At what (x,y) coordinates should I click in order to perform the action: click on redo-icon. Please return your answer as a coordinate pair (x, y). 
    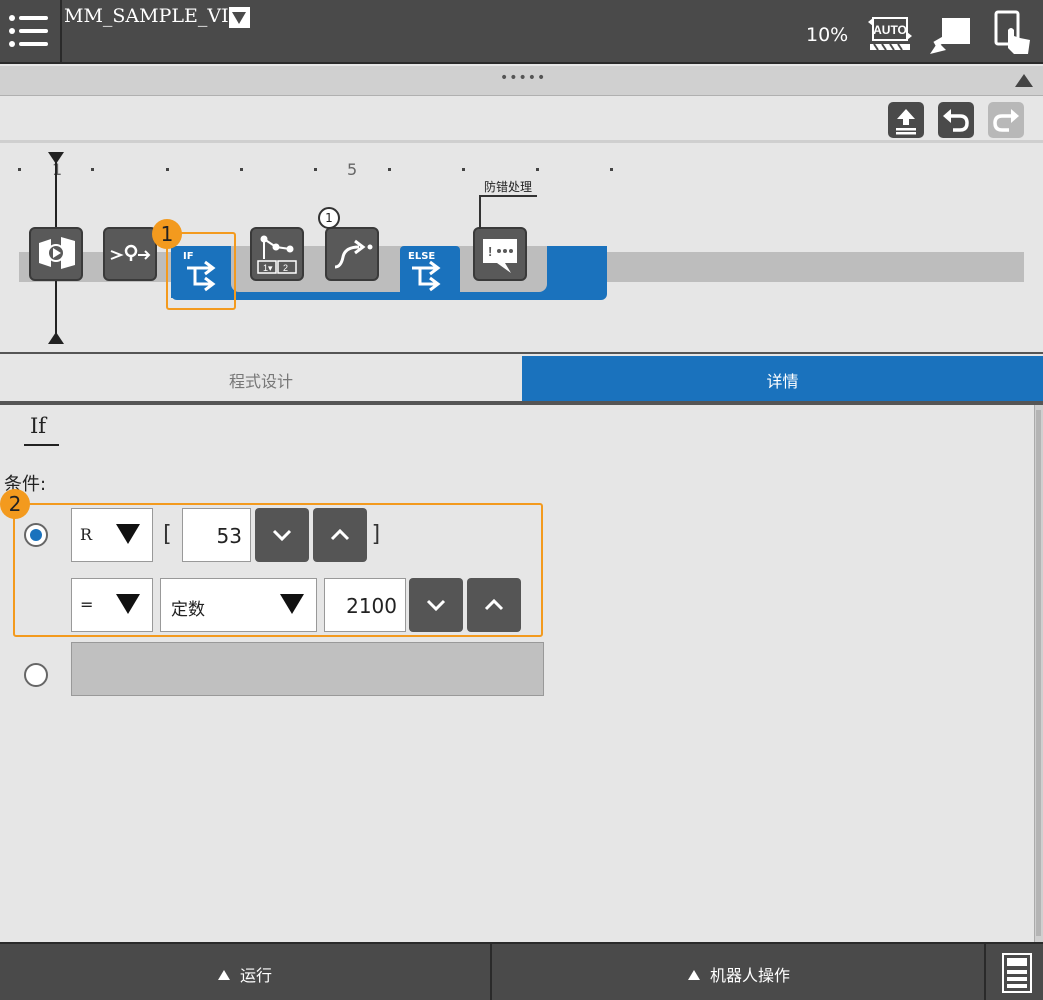
    Looking at the image, I should click on (1006, 120).